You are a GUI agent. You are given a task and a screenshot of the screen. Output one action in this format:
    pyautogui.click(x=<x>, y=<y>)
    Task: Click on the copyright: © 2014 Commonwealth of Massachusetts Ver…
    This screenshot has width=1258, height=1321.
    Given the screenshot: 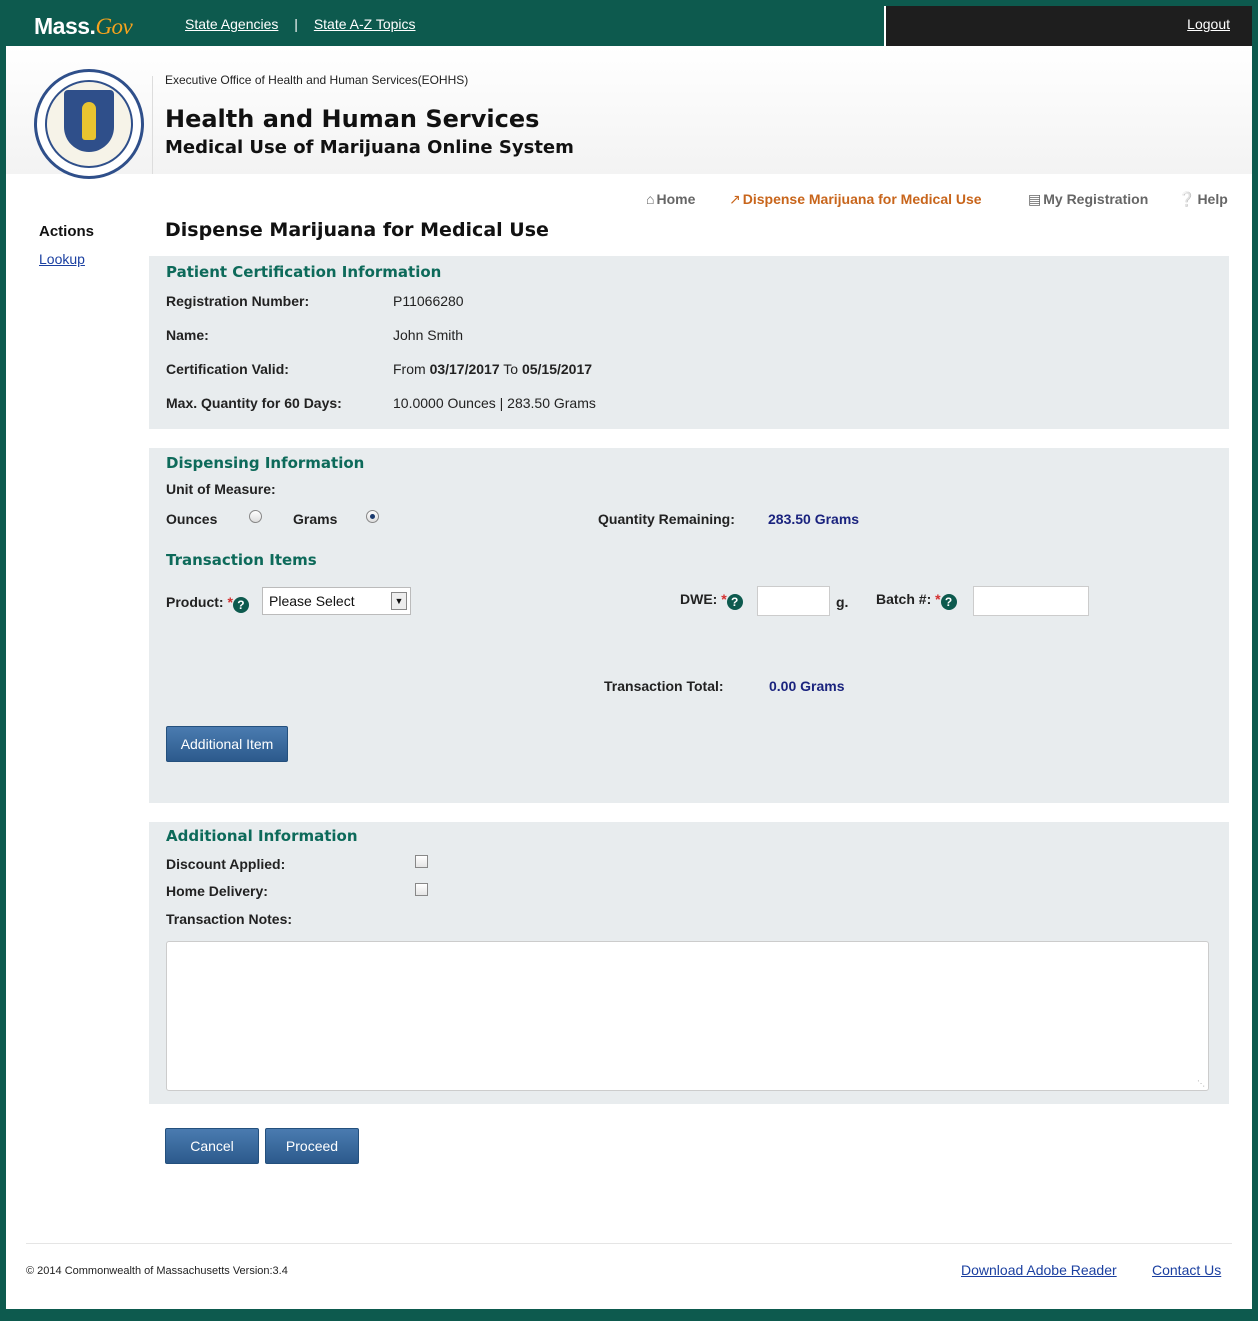 What is the action you would take?
    pyautogui.click(x=157, y=1271)
    